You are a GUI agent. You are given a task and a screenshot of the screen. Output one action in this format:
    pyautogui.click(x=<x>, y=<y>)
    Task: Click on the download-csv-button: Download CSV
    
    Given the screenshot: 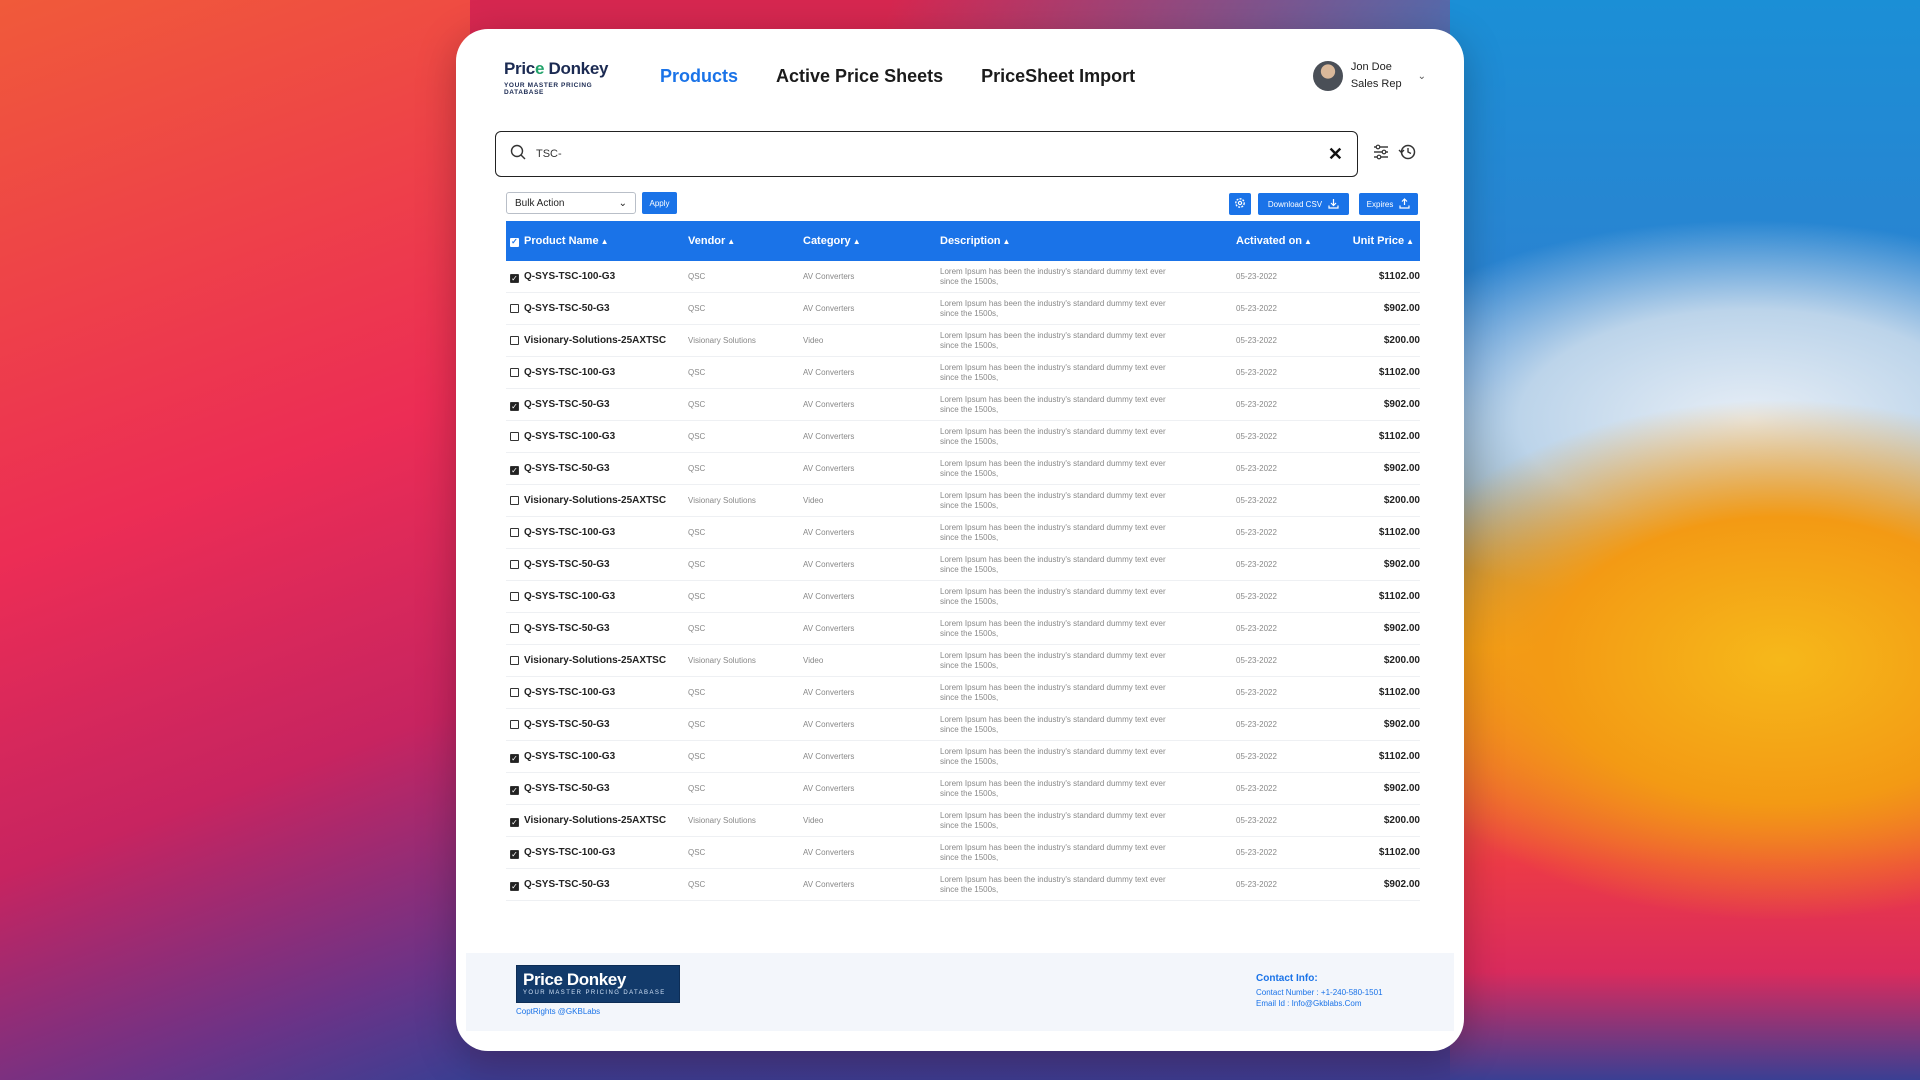 What is the action you would take?
    pyautogui.click(x=1303, y=204)
    